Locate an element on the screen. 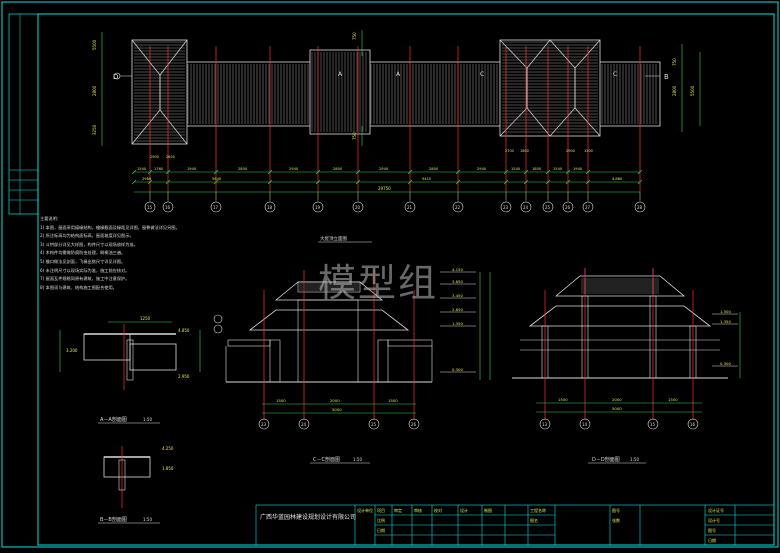 The height and width of the screenshot is (553, 780). note-line-7: 7) 屋面瓦件规格同原有建筑，施工中注意保护。 is located at coordinates (85, 279).